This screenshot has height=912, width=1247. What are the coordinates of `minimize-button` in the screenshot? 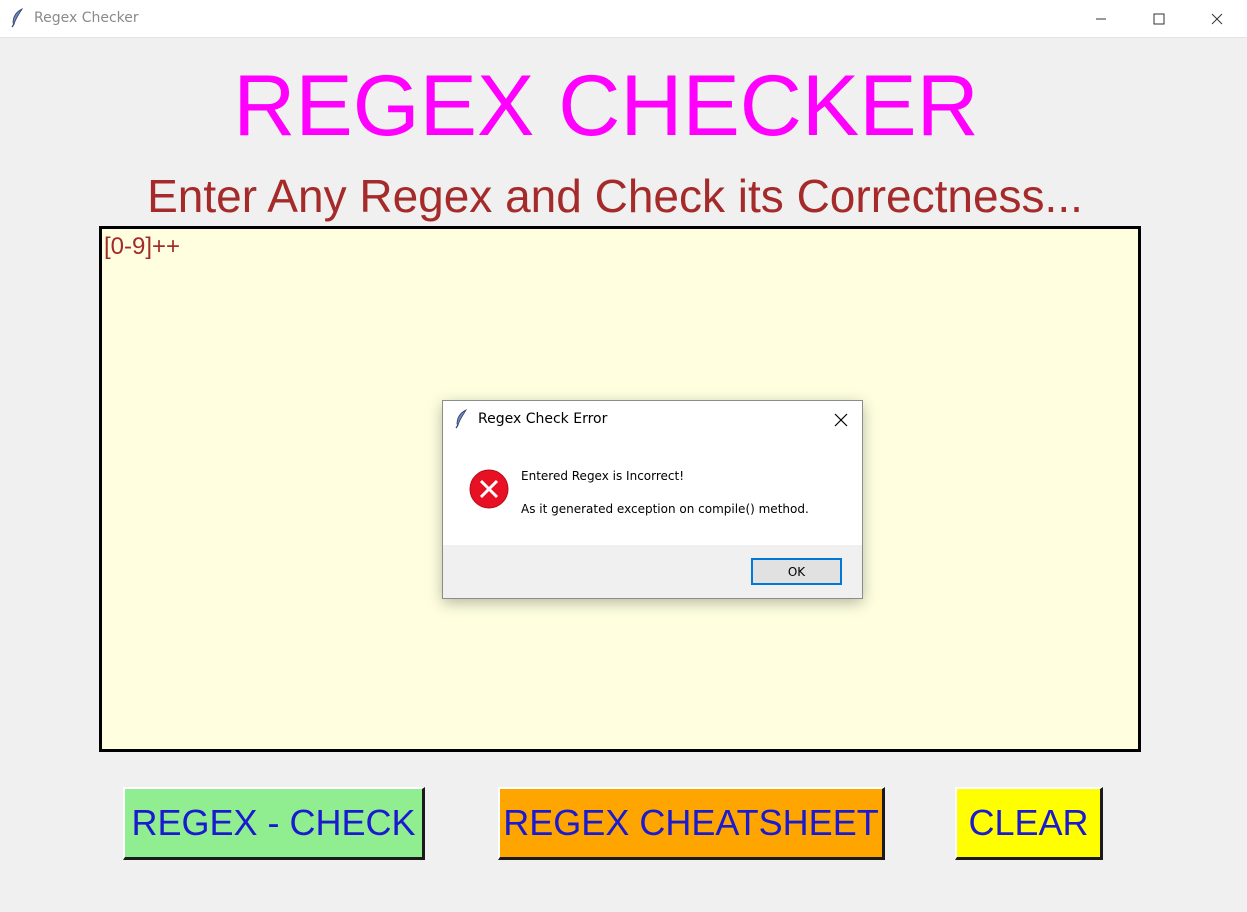 It's located at (1101, 19).